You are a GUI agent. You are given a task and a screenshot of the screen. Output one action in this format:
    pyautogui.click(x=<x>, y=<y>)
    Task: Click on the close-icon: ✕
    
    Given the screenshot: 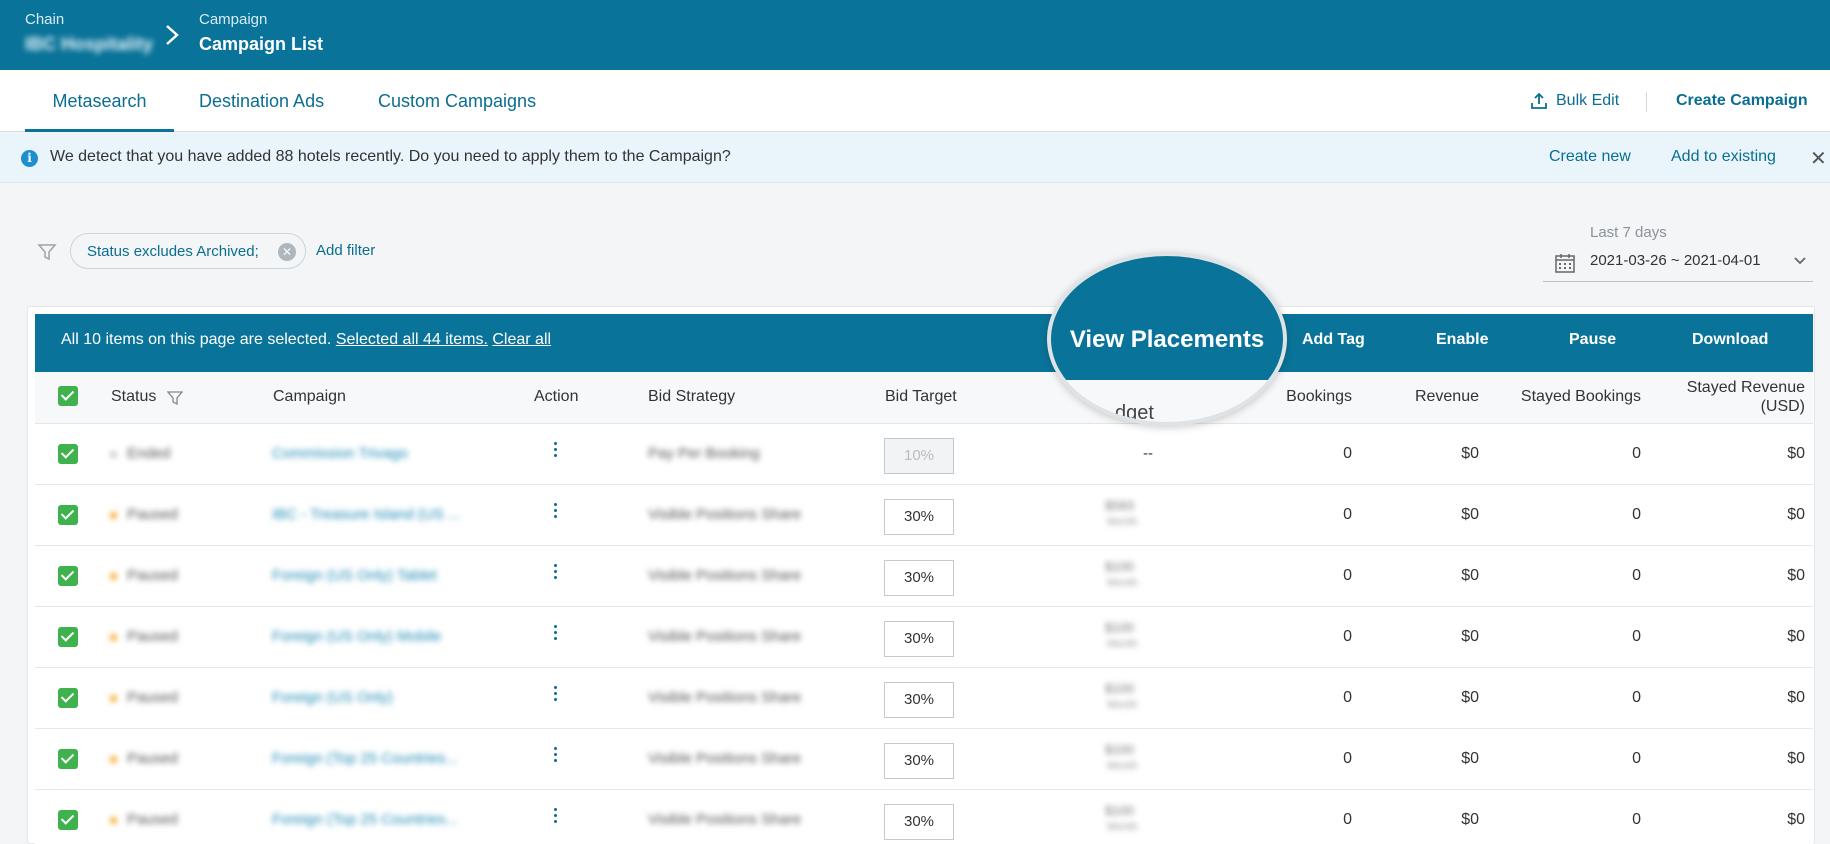 What is the action you would take?
    pyautogui.click(x=1818, y=158)
    